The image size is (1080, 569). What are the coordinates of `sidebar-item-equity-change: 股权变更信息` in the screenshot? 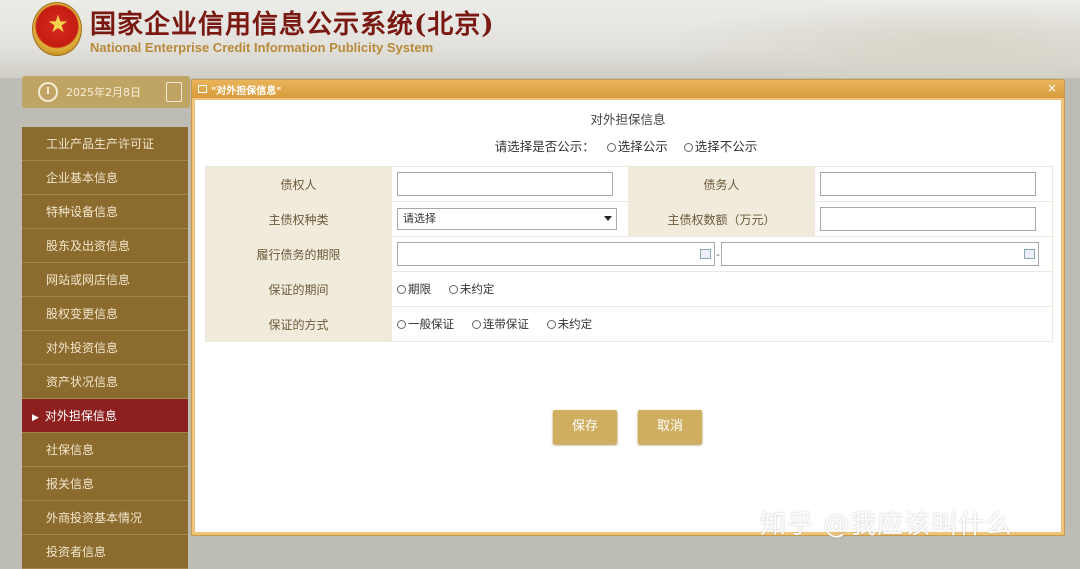 It's located at (105, 314).